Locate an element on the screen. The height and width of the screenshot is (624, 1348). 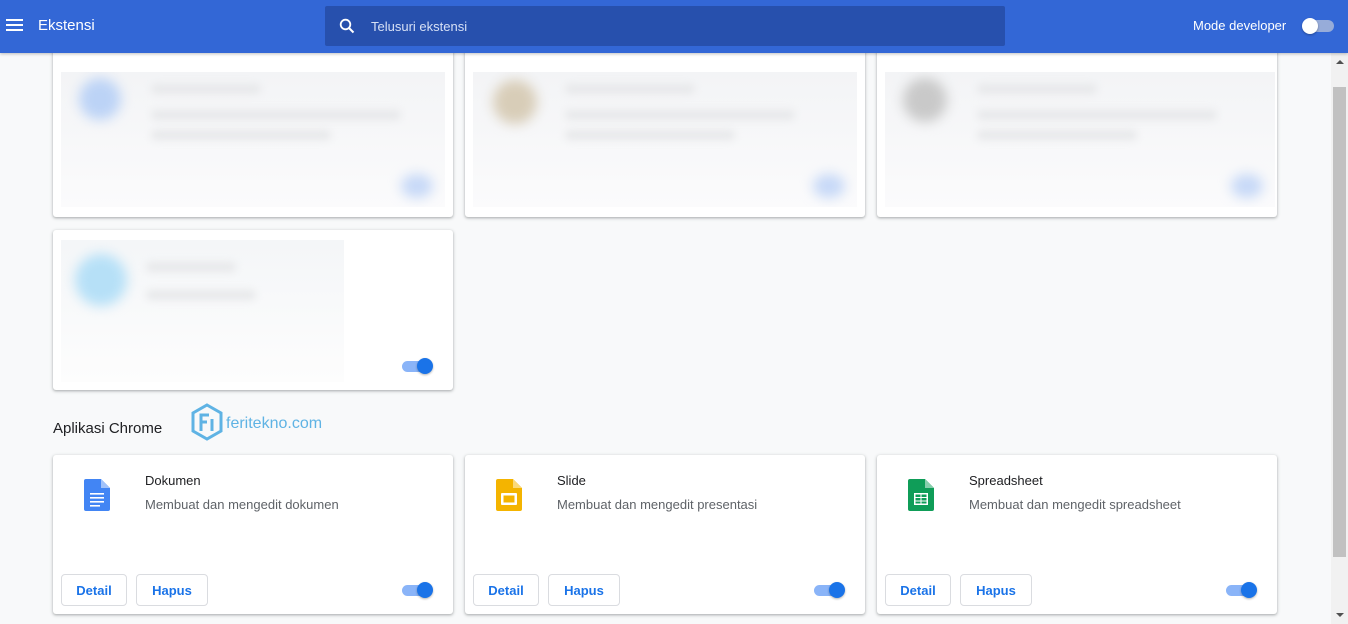
watermark-text: feritekno.com is located at coordinates (274, 423).